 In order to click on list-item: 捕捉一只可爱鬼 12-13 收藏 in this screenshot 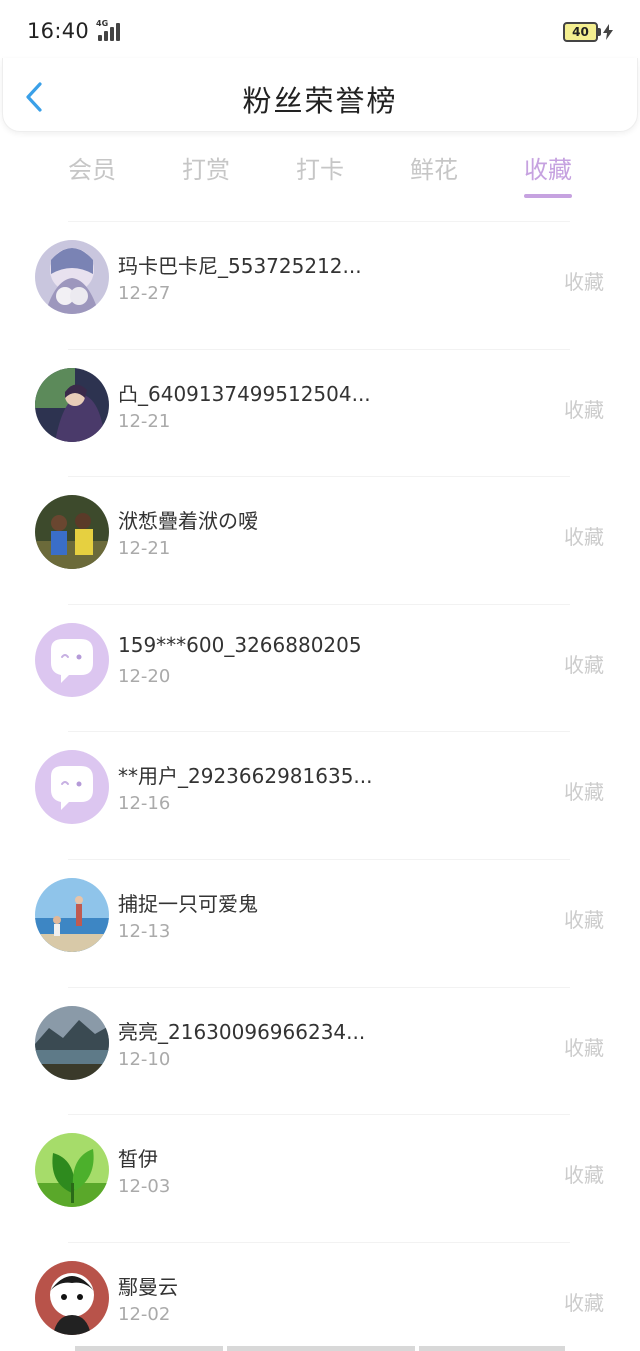, I will do `click(320, 924)`.